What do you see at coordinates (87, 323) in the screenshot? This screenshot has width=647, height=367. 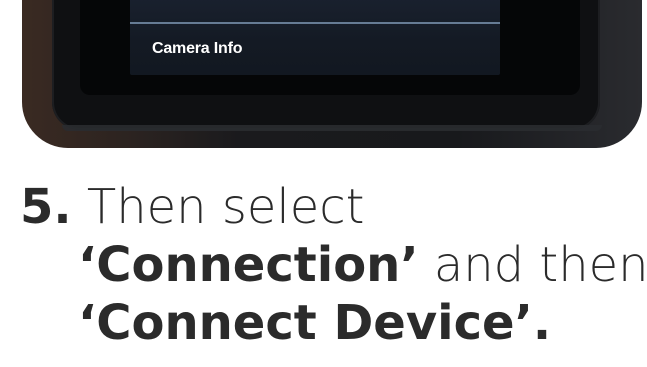 I see `quote-open-2: ‘` at bounding box center [87, 323].